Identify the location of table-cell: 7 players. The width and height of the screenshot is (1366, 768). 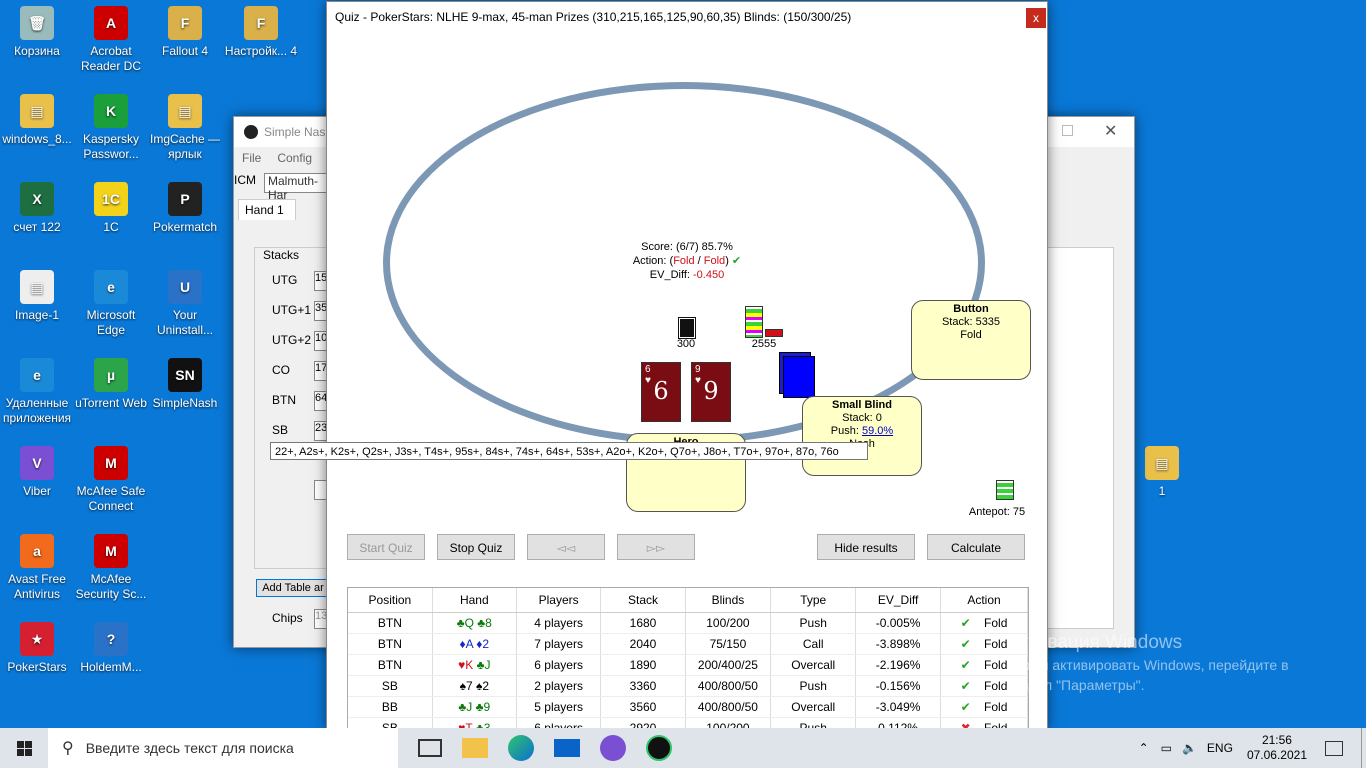
(559, 644).